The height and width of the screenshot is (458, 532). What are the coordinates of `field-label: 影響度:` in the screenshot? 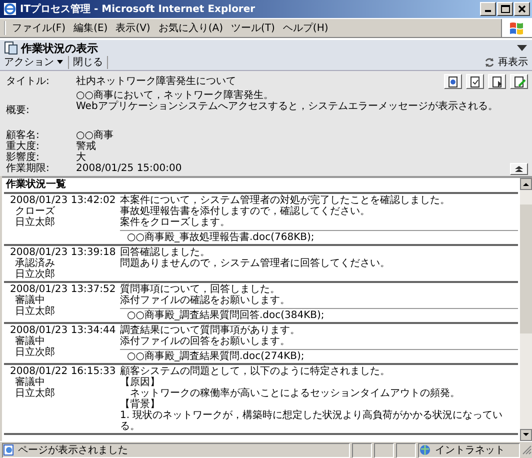 It's located at (23, 157).